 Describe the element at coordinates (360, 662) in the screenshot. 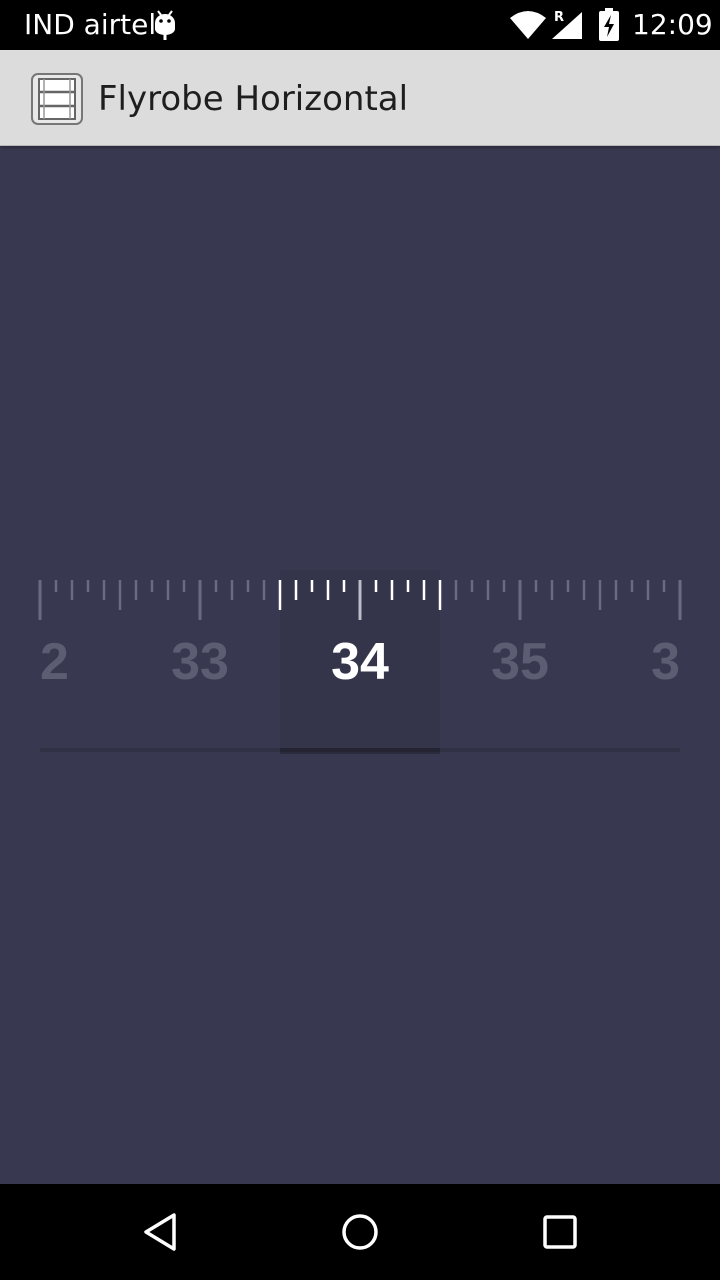

I see `ruler-label-selected: 34` at that location.